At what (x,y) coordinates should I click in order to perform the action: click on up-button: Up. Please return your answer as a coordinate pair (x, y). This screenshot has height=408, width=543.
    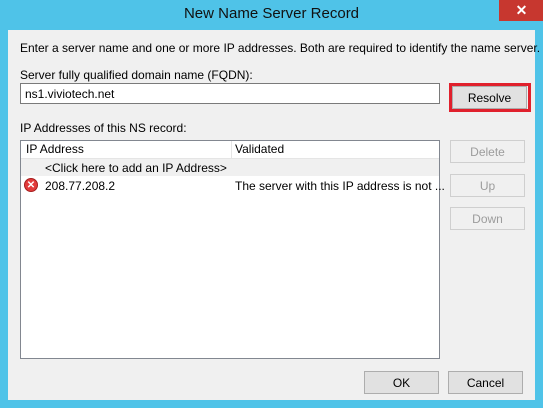
    Looking at the image, I should click on (487, 185).